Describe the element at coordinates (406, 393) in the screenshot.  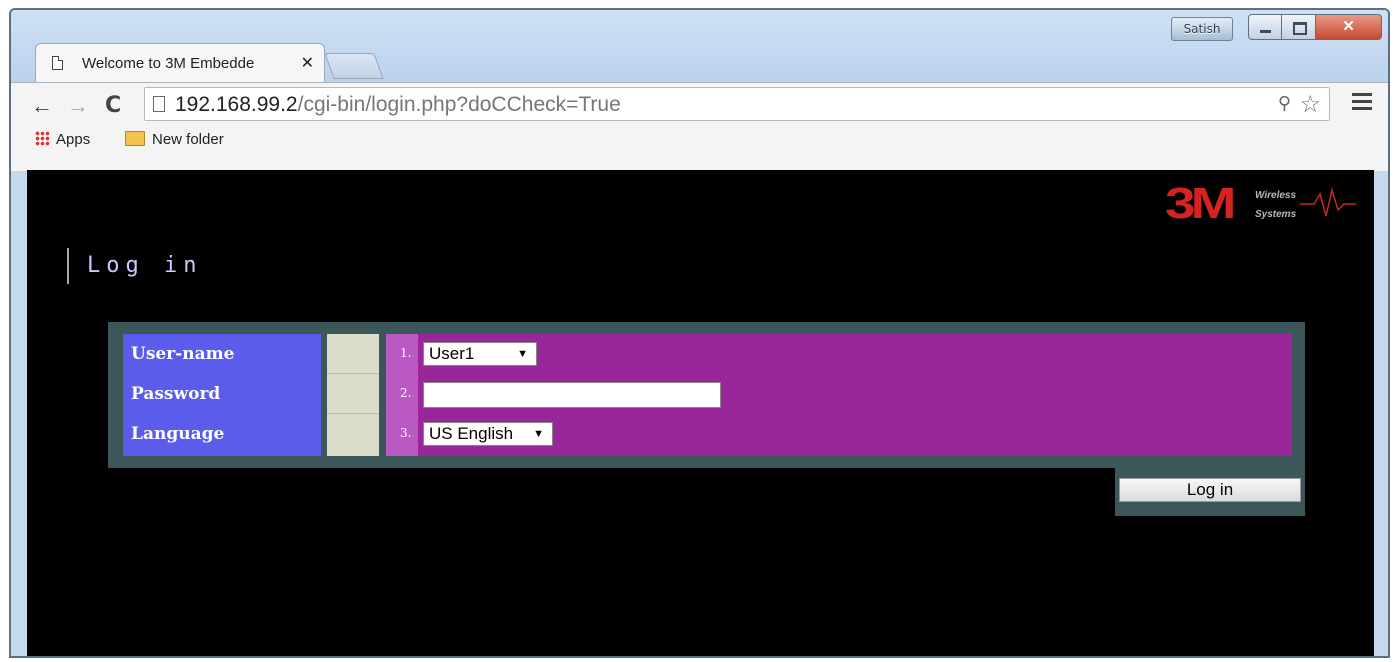
I see `field-number: 2.` at that location.